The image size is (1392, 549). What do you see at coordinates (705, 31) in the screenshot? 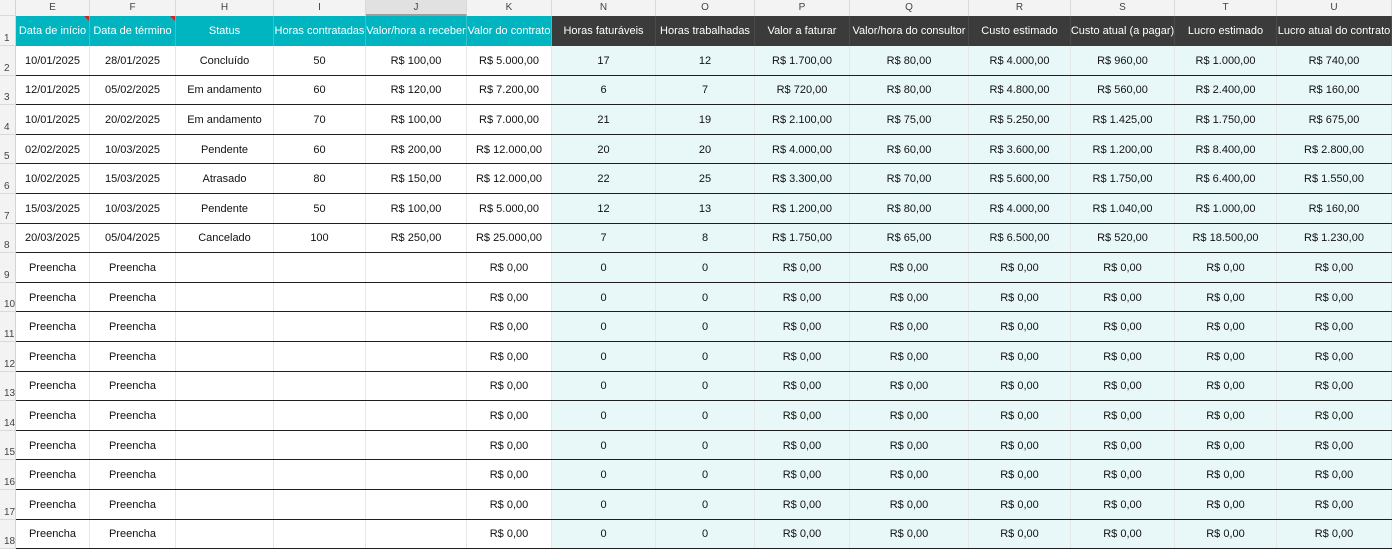
I see `header-cell: Horas trabalhadas` at bounding box center [705, 31].